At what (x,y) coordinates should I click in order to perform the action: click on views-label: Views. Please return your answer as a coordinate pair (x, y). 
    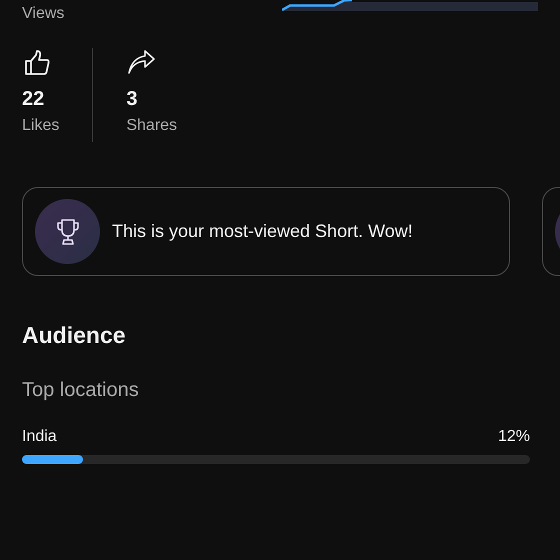
    Looking at the image, I should click on (43, 15).